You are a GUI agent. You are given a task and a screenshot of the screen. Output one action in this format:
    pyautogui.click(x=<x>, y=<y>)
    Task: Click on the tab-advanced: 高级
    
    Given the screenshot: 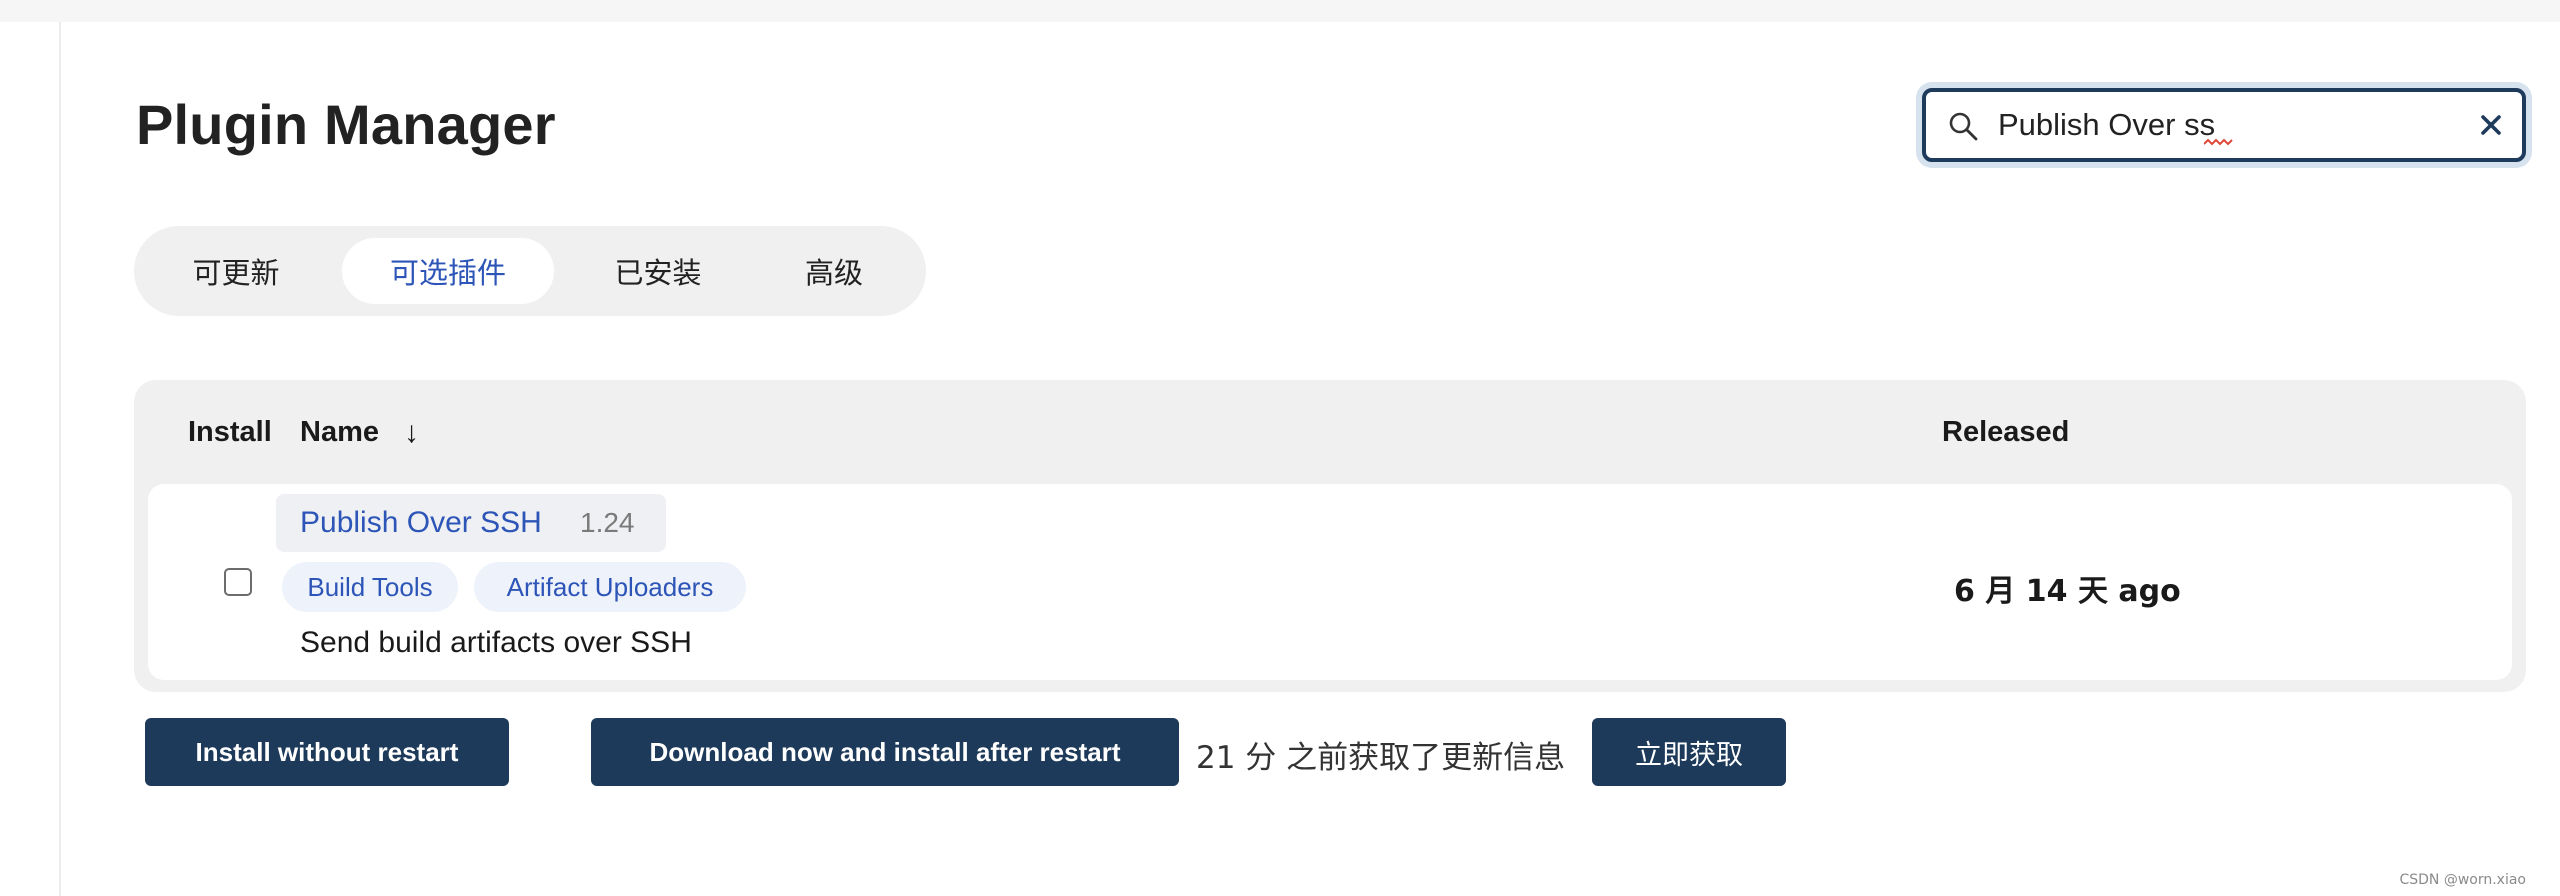 What is the action you would take?
    pyautogui.click(x=834, y=271)
    